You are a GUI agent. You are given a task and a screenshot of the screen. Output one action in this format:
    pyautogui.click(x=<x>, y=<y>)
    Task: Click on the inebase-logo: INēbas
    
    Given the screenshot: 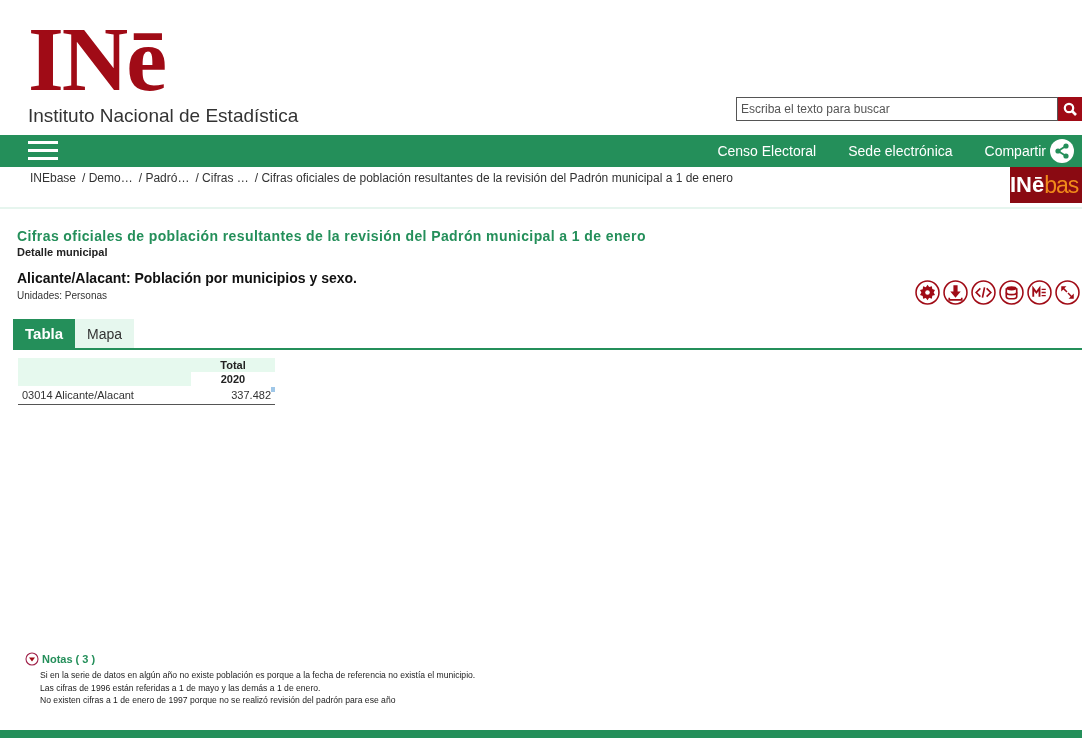 What is the action you would take?
    pyautogui.click(x=1046, y=185)
    